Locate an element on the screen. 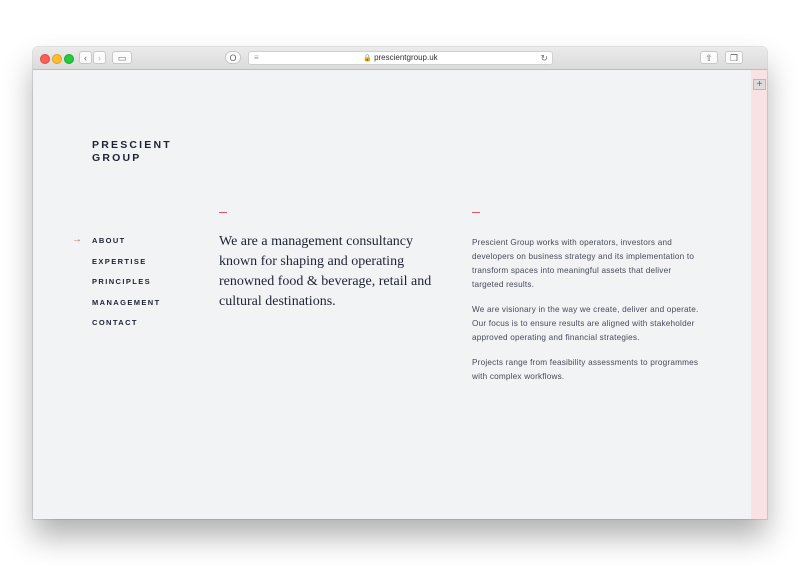 This screenshot has width=800, height=566. zoom-window-button is located at coordinates (69, 59).